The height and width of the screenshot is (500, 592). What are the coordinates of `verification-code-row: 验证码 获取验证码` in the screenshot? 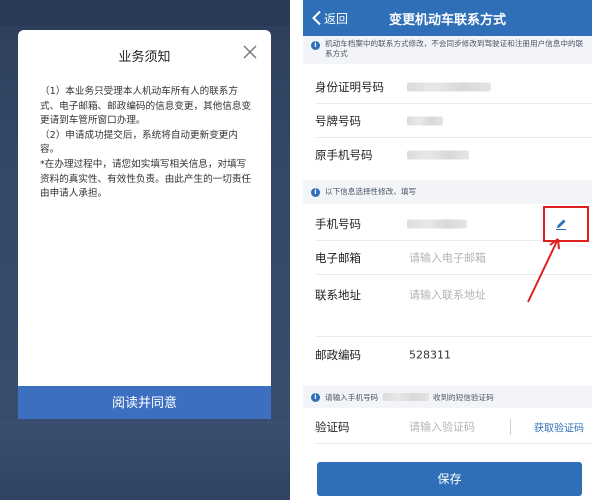 It's located at (447, 427).